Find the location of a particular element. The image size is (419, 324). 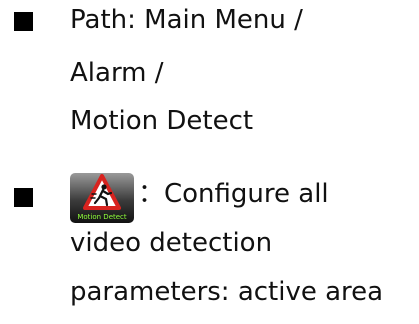

motion-detect-icon: Motion Detect is located at coordinates (102, 198).